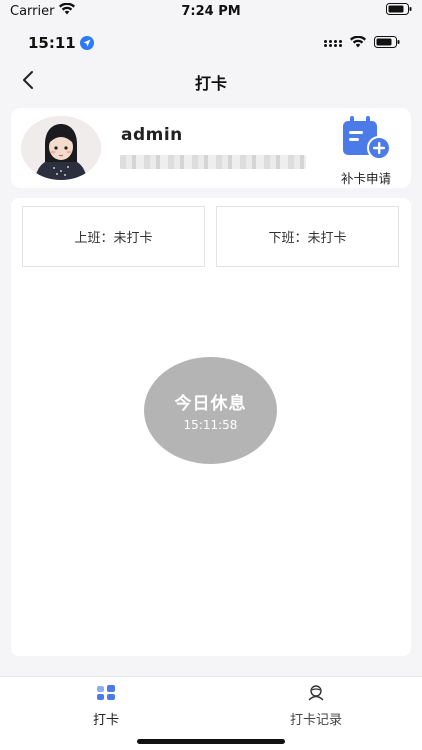  Describe the element at coordinates (152, 135) in the screenshot. I see `username: admin` at that location.